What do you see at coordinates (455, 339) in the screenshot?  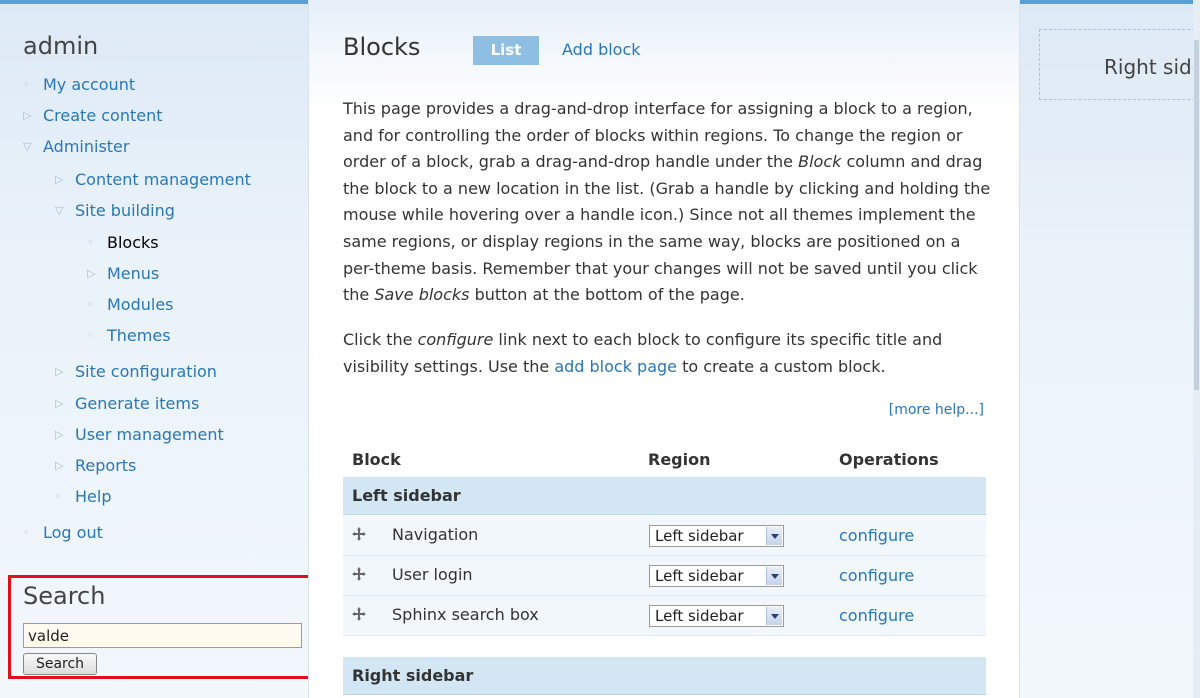 I see `help-emphasis: configure` at bounding box center [455, 339].